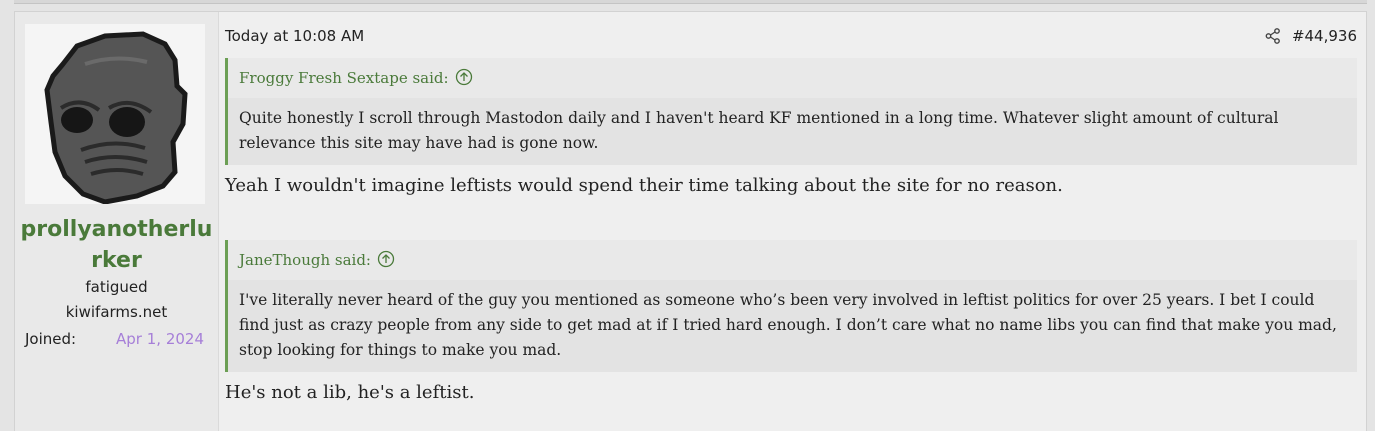 This screenshot has width=1375, height=431. What do you see at coordinates (294, 36) in the screenshot?
I see `post-timestamp: Today at 10:08 AM` at bounding box center [294, 36].